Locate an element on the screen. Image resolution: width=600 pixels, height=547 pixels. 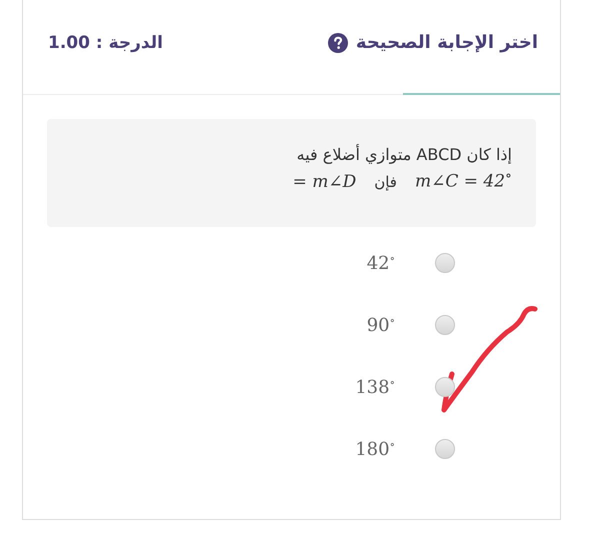
help-icon is located at coordinates (338, 42).